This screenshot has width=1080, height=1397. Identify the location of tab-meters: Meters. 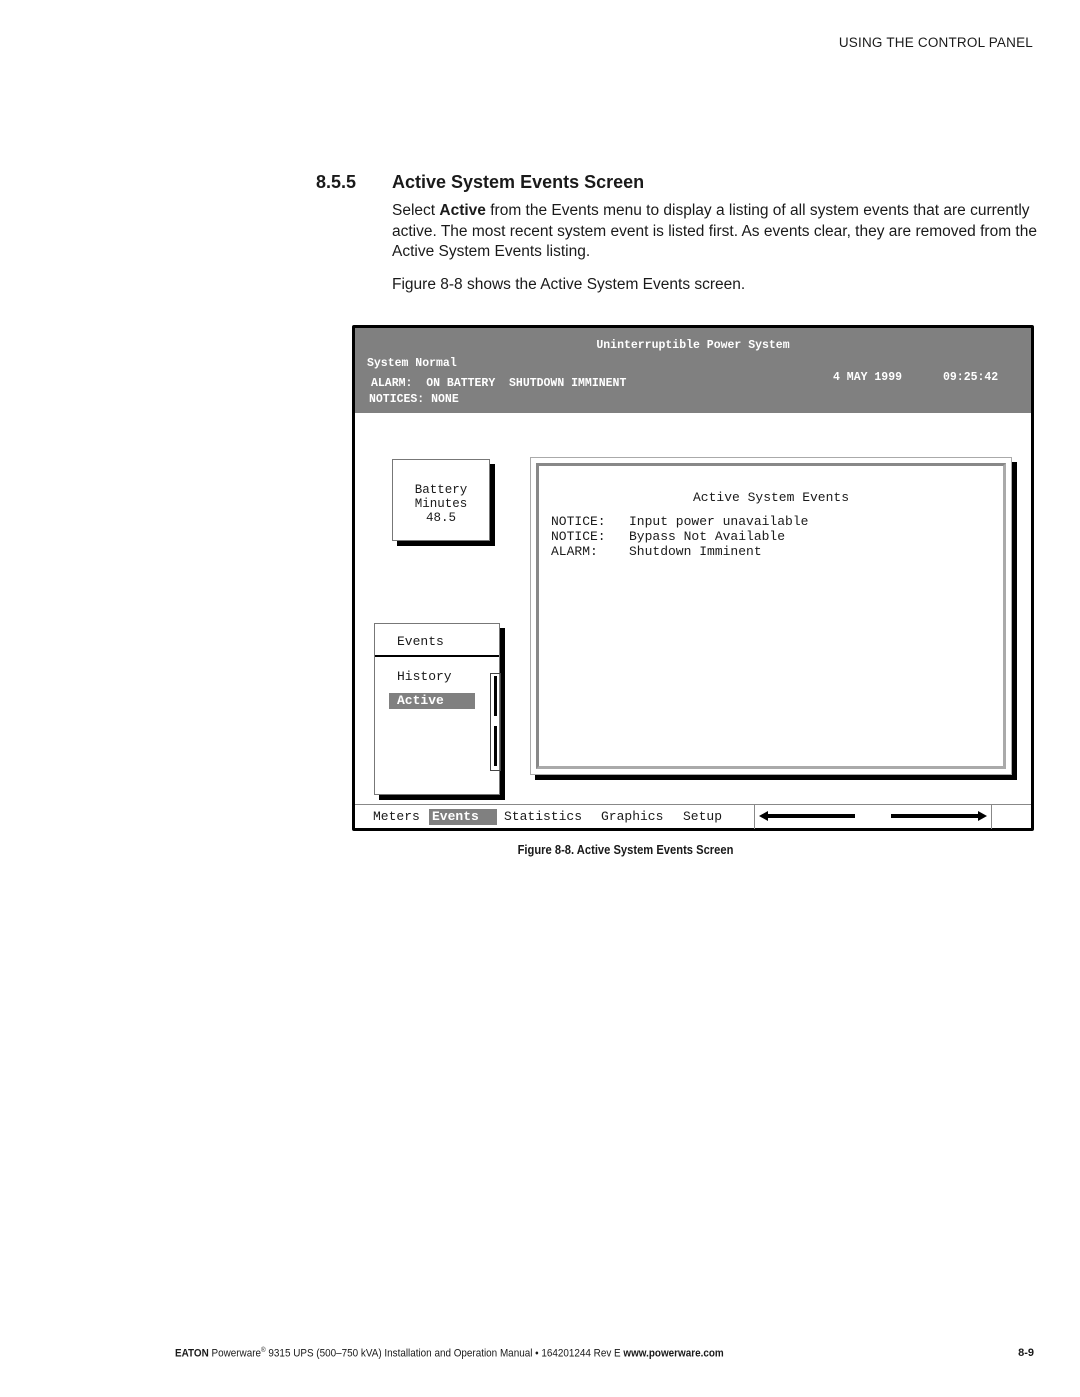
(396, 817).